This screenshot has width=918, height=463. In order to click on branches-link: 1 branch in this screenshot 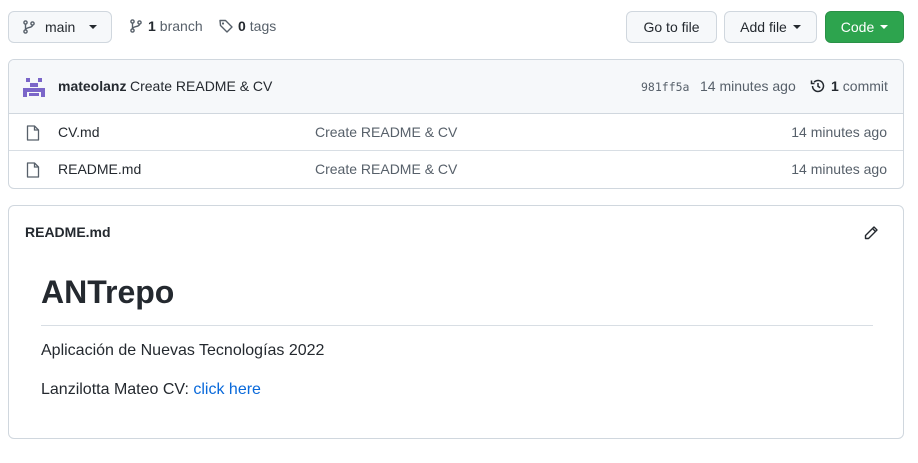, I will do `click(165, 26)`.